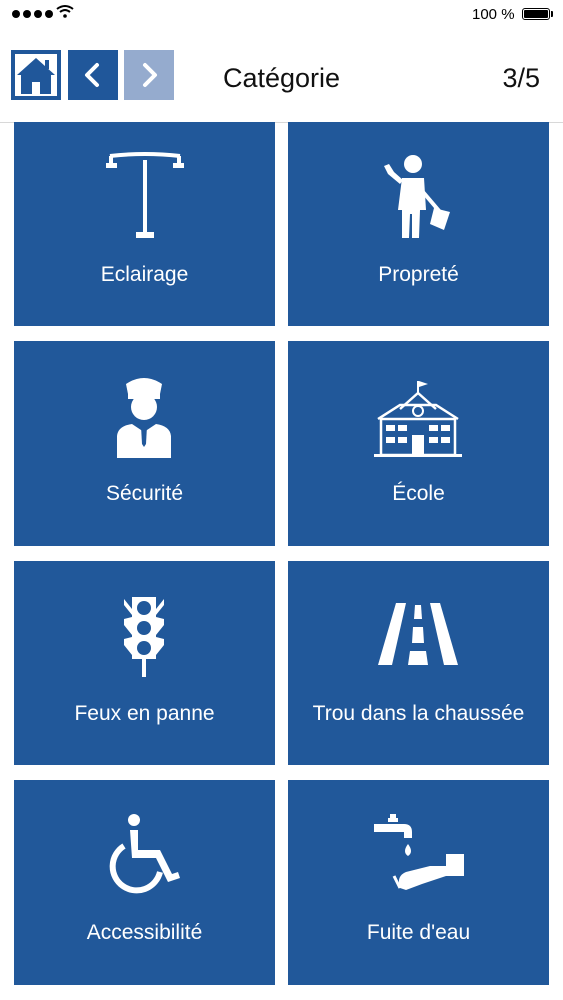 This screenshot has height=1000, width=563. What do you see at coordinates (32, 14) in the screenshot?
I see `signal-strength-icon` at bounding box center [32, 14].